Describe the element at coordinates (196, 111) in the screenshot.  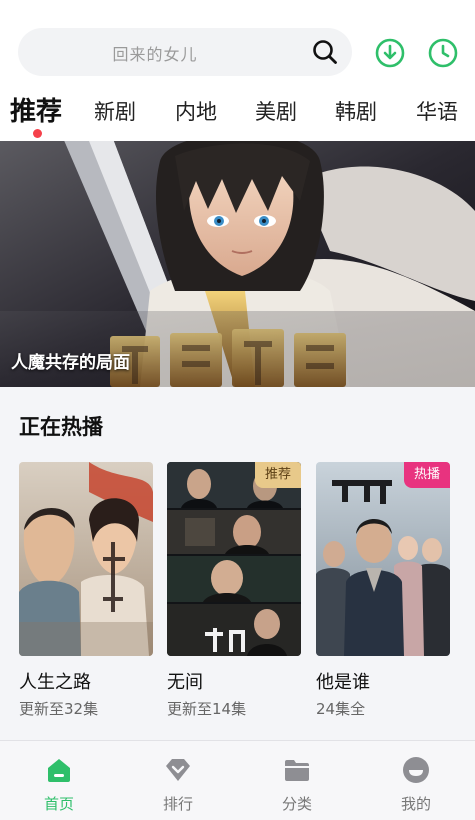
I see `tab-mainland: 内地` at that location.